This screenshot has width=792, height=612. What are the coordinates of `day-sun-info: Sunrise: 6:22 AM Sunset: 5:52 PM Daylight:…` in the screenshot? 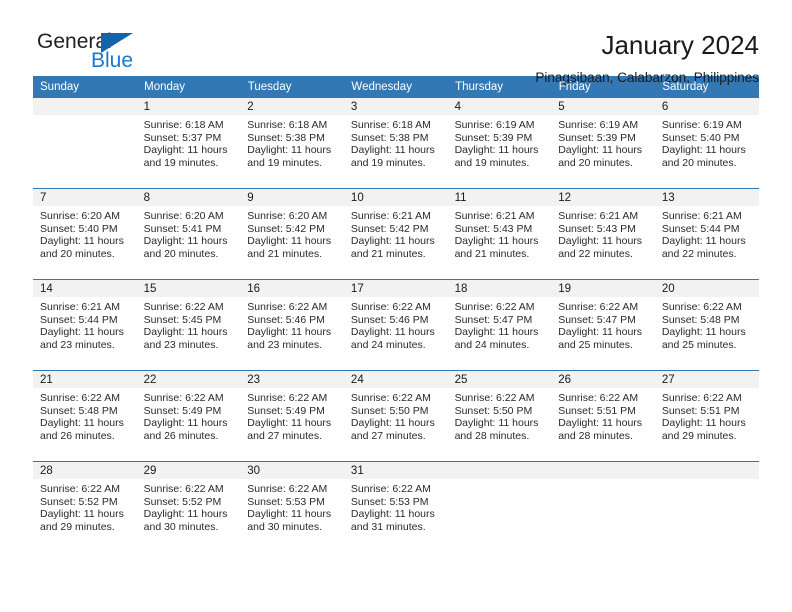 It's located at (189, 506).